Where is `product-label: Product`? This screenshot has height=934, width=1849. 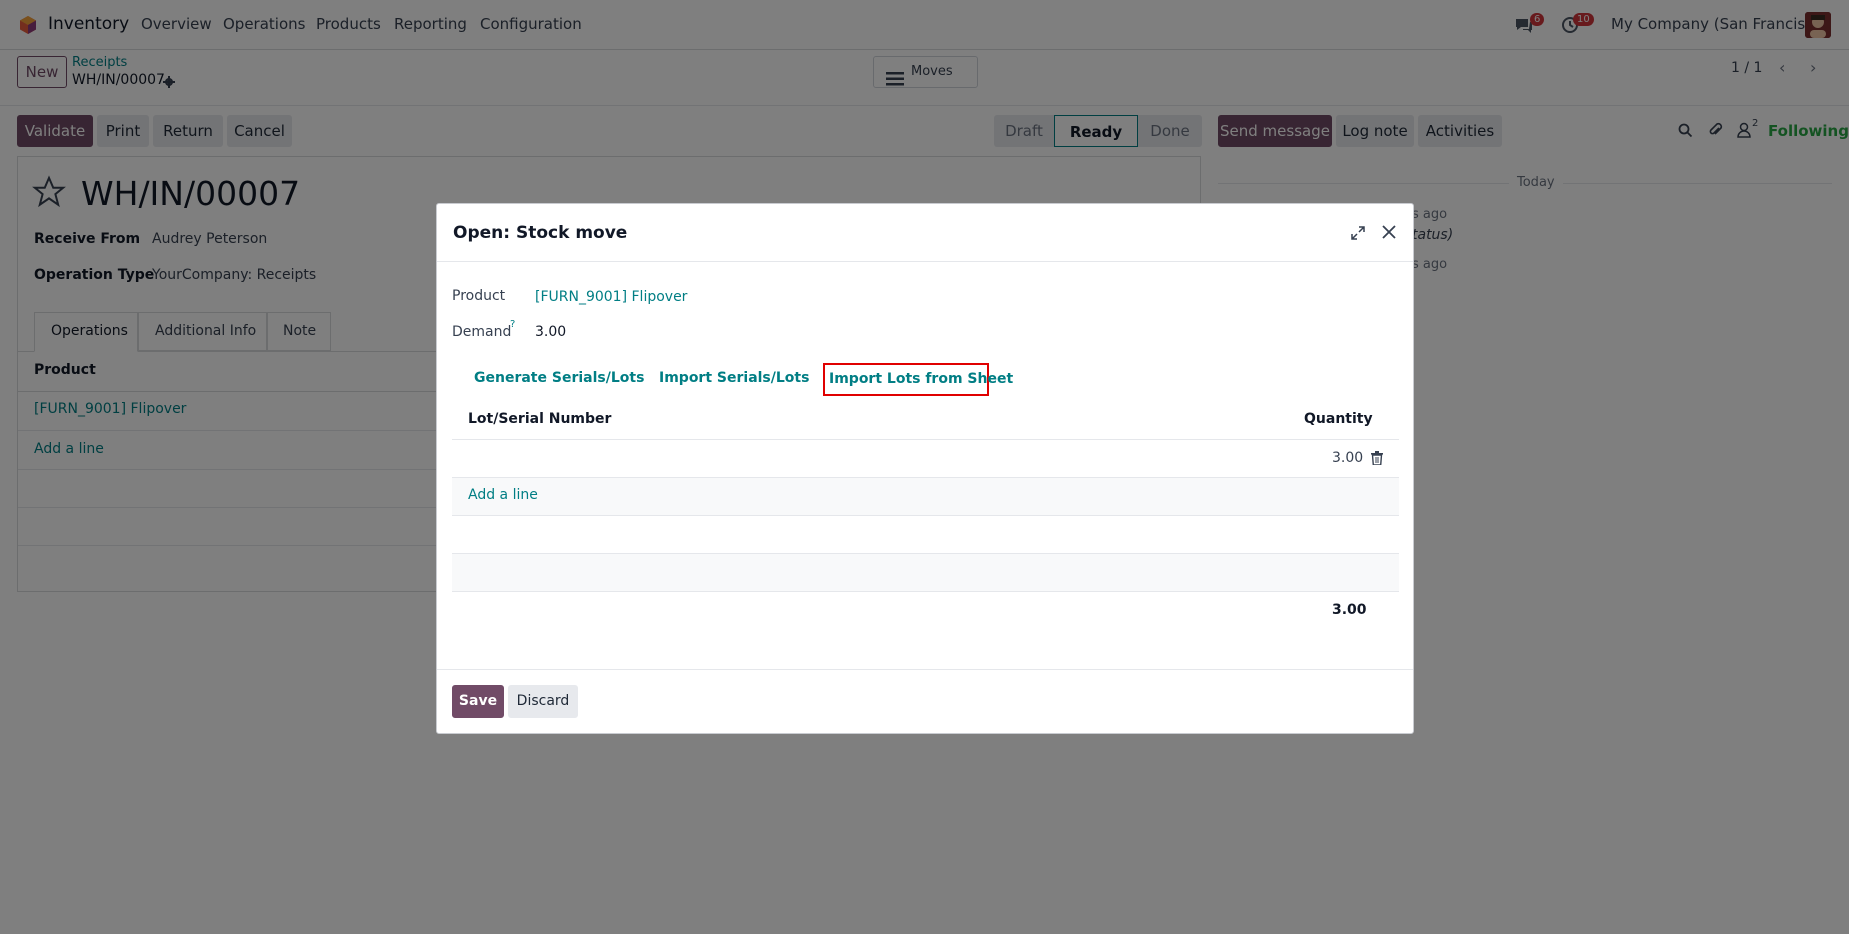
product-label: Product is located at coordinates (479, 296).